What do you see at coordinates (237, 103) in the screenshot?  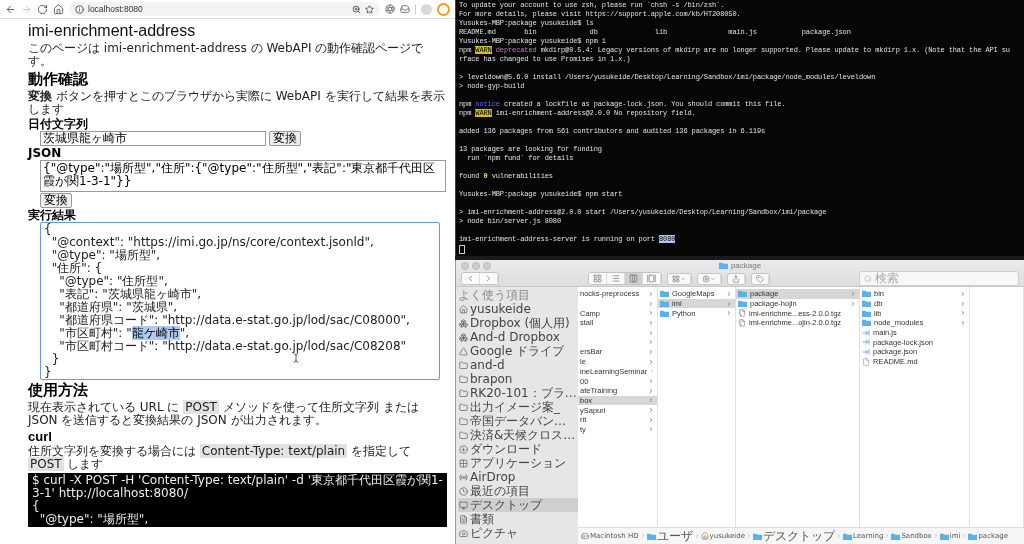 I see `instruction-text: 変換 ボタンを押すとこのブラウザから実際に WebAPI を実行して結果を表示します` at bounding box center [237, 103].